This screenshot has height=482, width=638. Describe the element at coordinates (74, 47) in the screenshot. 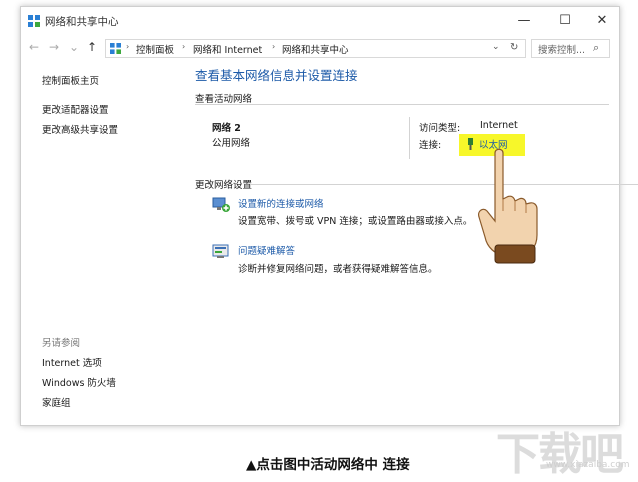

I see `recent-chevron-icon: ⌄` at that location.